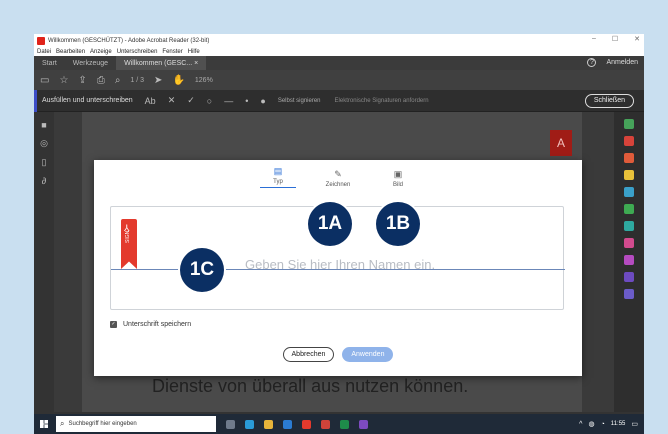 This screenshot has height=434, width=668. Describe the element at coordinates (608, 424) in the screenshot. I see `system-tray: ^ ◍ ◔ 11:55 ▭` at that location.